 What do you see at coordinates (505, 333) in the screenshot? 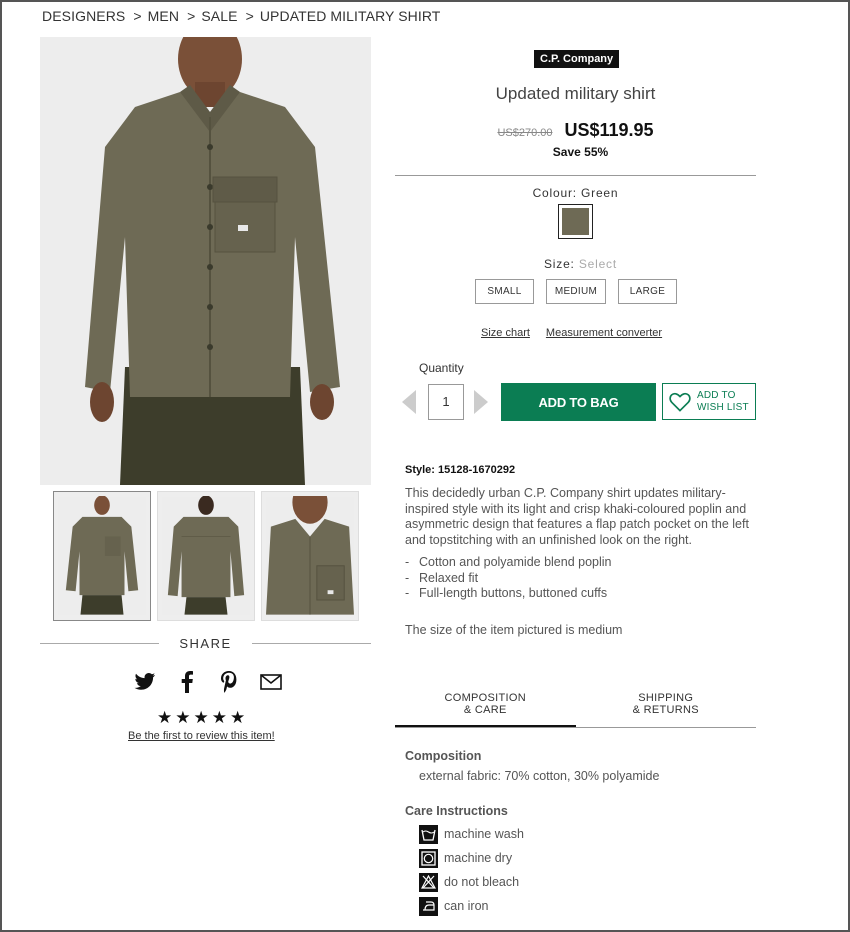
I see `size-chart-link: Size chart` at bounding box center [505, 333].